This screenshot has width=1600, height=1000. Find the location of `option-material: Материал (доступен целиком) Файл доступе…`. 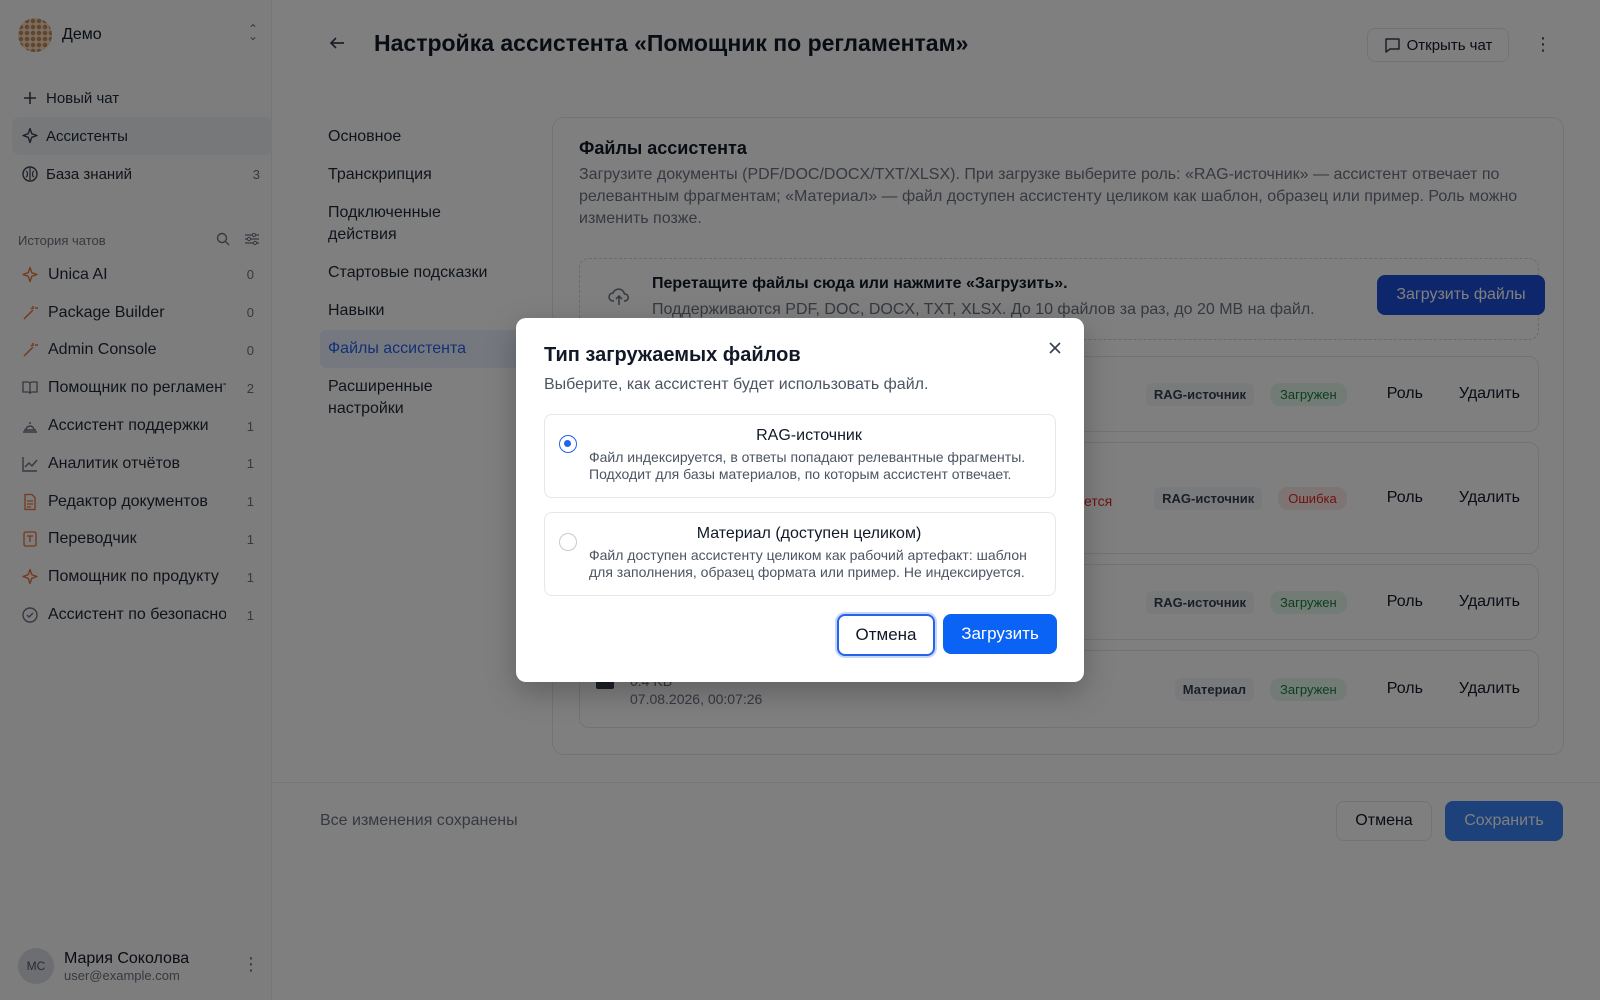

option-material: Материал (доступен целиком) Файл доступе… is located at coordinates (800, 554).